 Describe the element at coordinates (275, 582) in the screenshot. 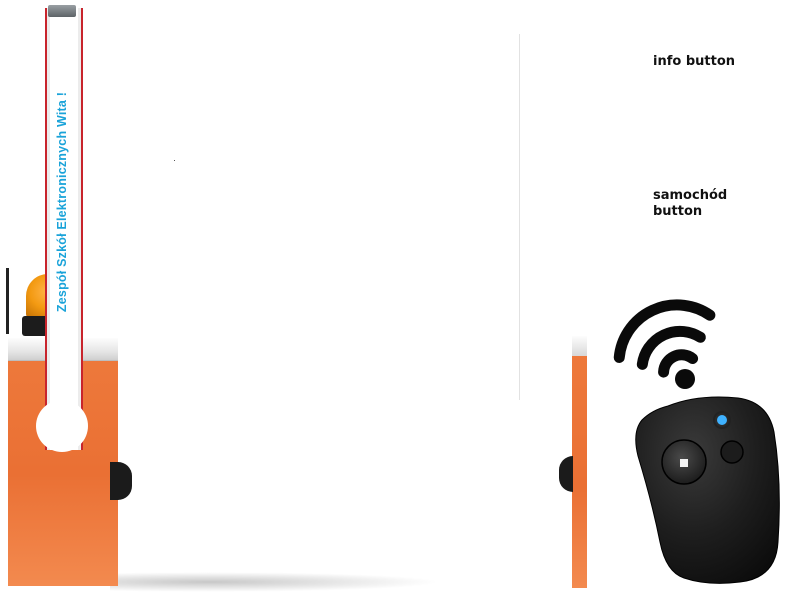

I see `barrier-shadow` at that location.